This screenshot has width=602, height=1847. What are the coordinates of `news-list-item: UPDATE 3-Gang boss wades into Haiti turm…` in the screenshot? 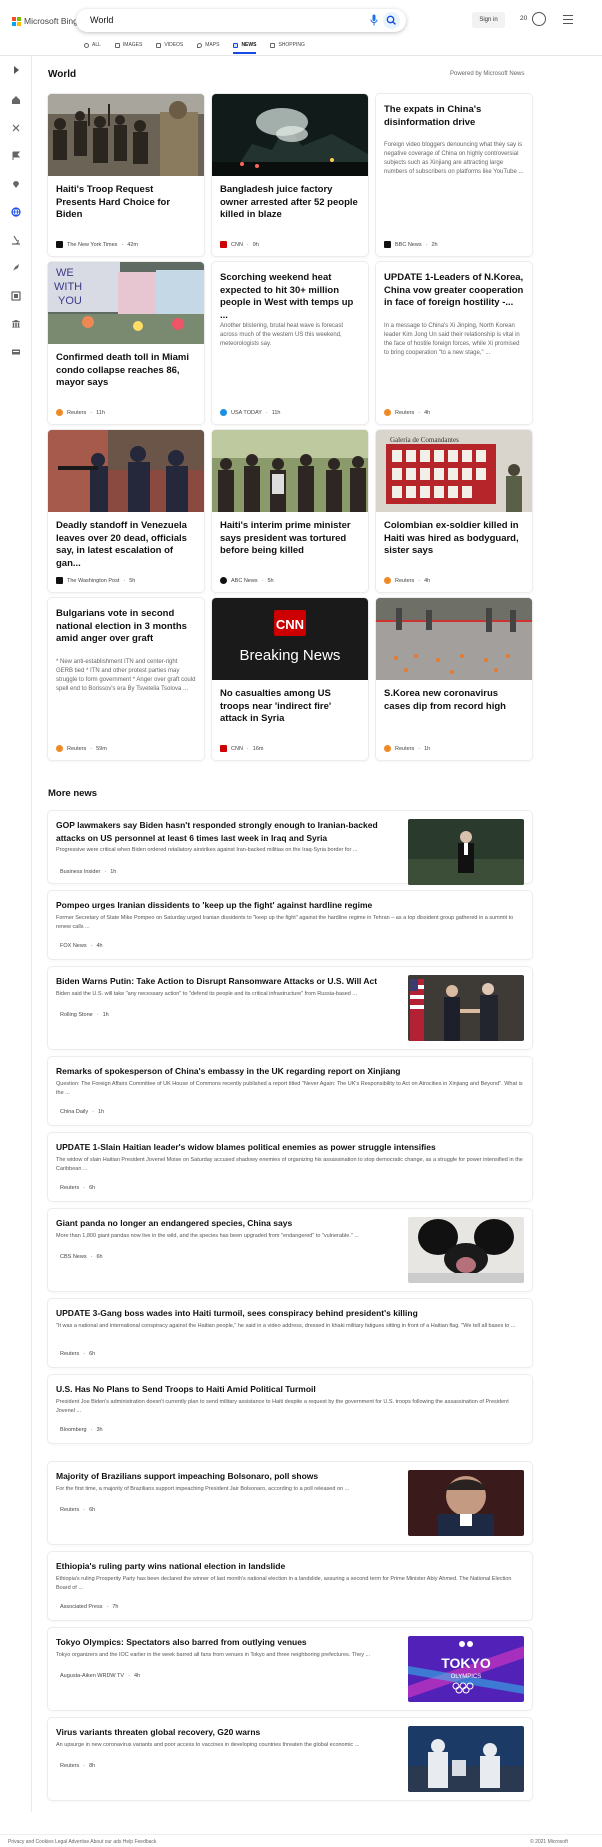 It's located at (290, 1333).